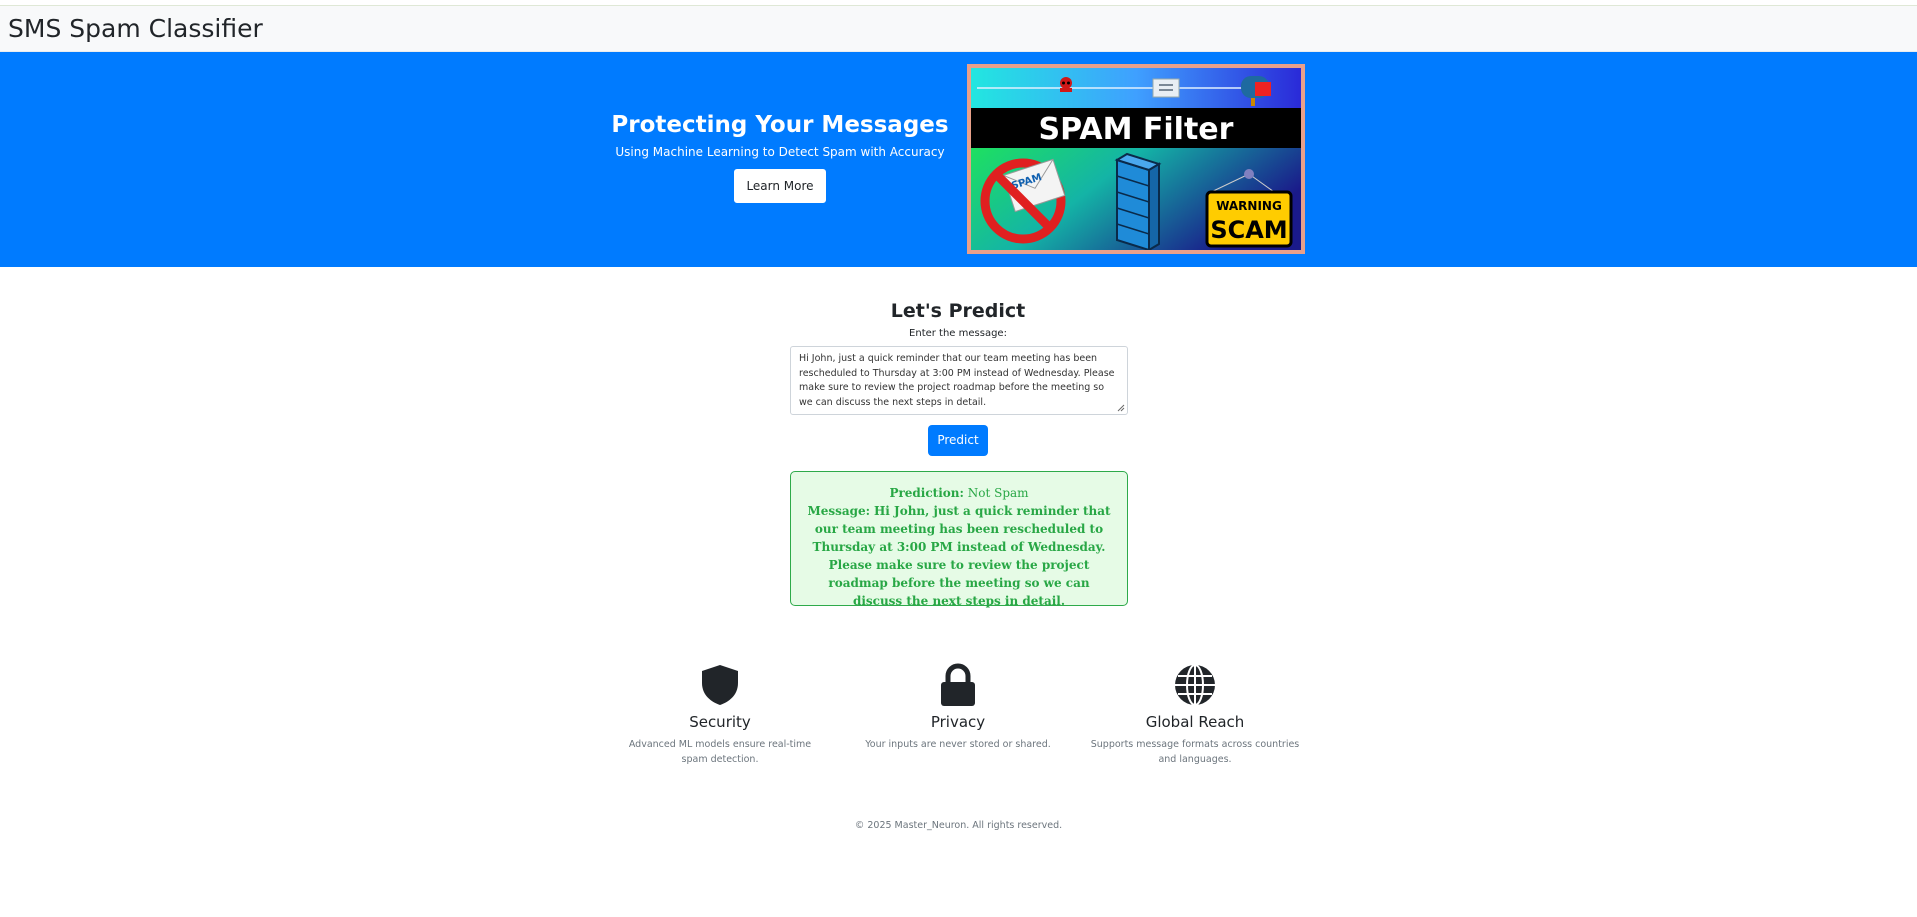  I want to click on lock-icon, so click(958, 684).